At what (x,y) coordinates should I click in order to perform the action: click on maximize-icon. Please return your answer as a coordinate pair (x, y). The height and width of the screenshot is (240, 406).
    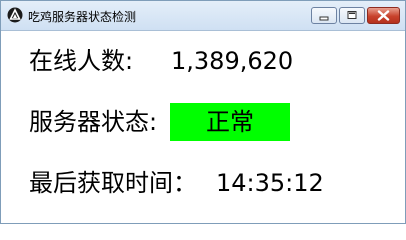
    Looking at the image, I should click on (352, 15).